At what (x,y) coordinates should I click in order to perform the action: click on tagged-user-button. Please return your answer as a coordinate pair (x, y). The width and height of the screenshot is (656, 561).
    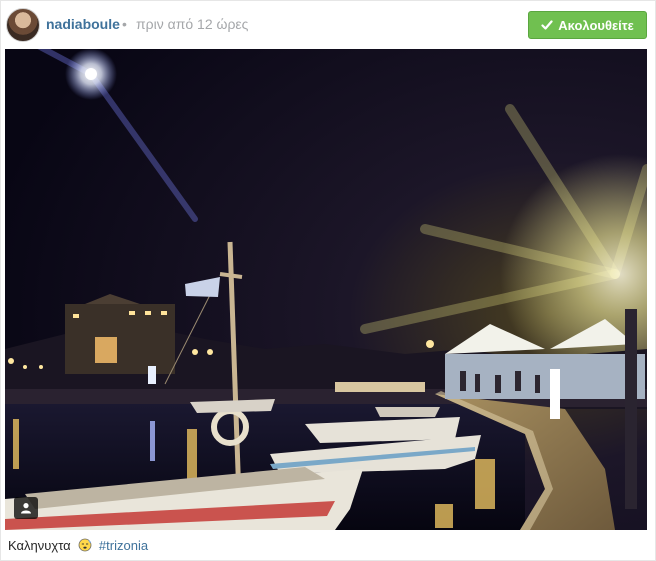
    Looking at the image, I should click on (26, 508).